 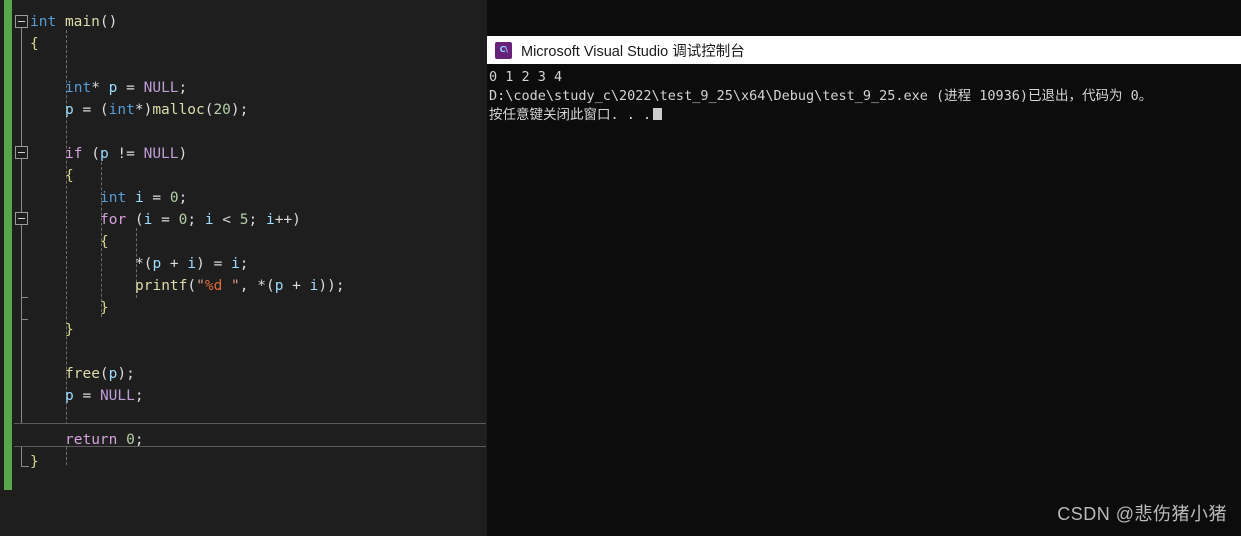 I want to click on visual-studio-console-icon: C\, so click(x=503, y=50).